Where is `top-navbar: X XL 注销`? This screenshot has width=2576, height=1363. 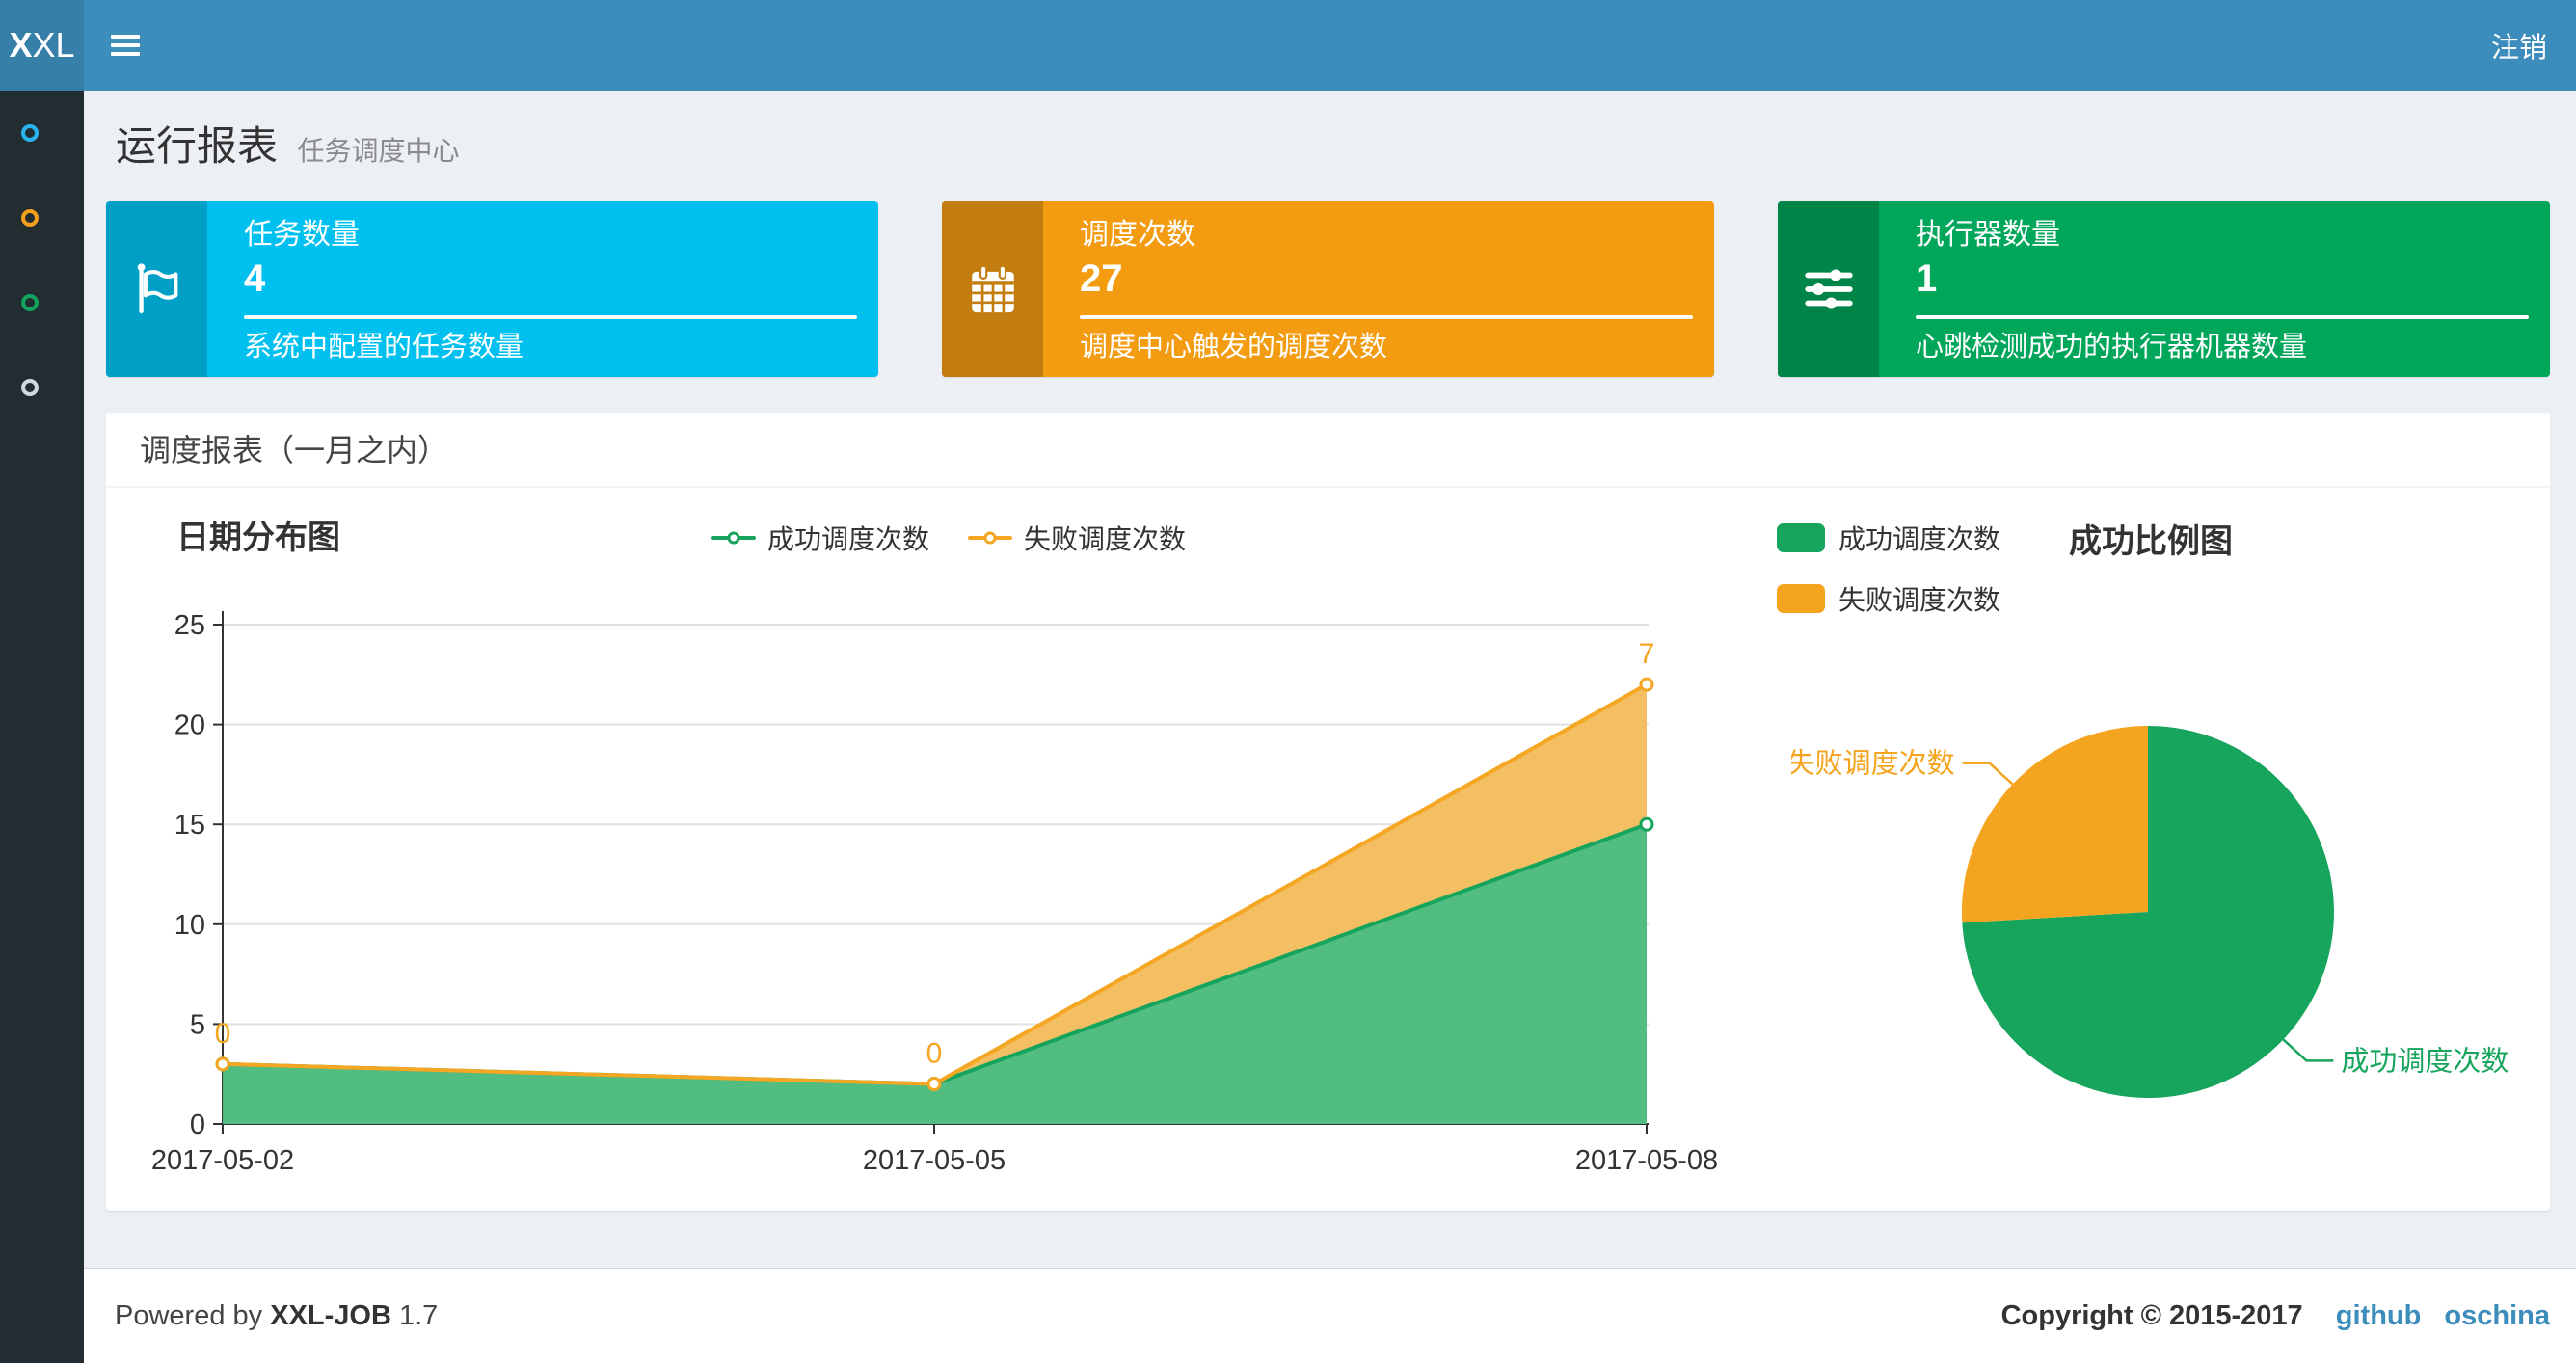
top-navbar: X XL 注销 is located at coordinates (1288, 45).